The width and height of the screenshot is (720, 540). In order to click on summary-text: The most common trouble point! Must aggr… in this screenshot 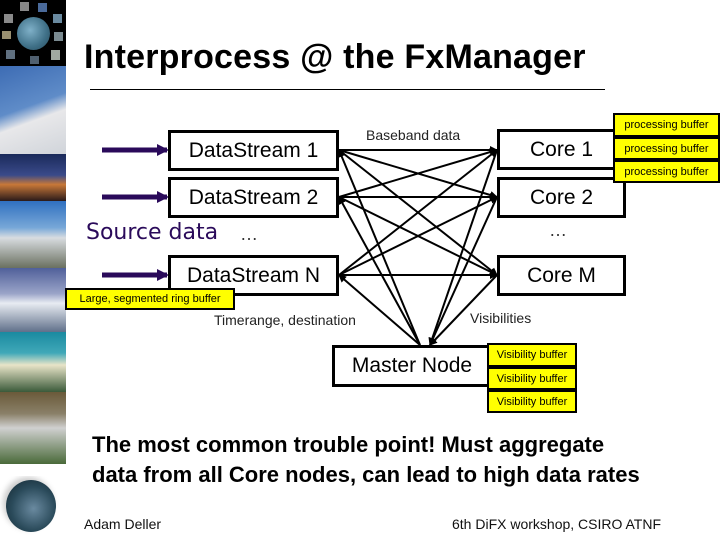, I will do `click(366, 460)`.